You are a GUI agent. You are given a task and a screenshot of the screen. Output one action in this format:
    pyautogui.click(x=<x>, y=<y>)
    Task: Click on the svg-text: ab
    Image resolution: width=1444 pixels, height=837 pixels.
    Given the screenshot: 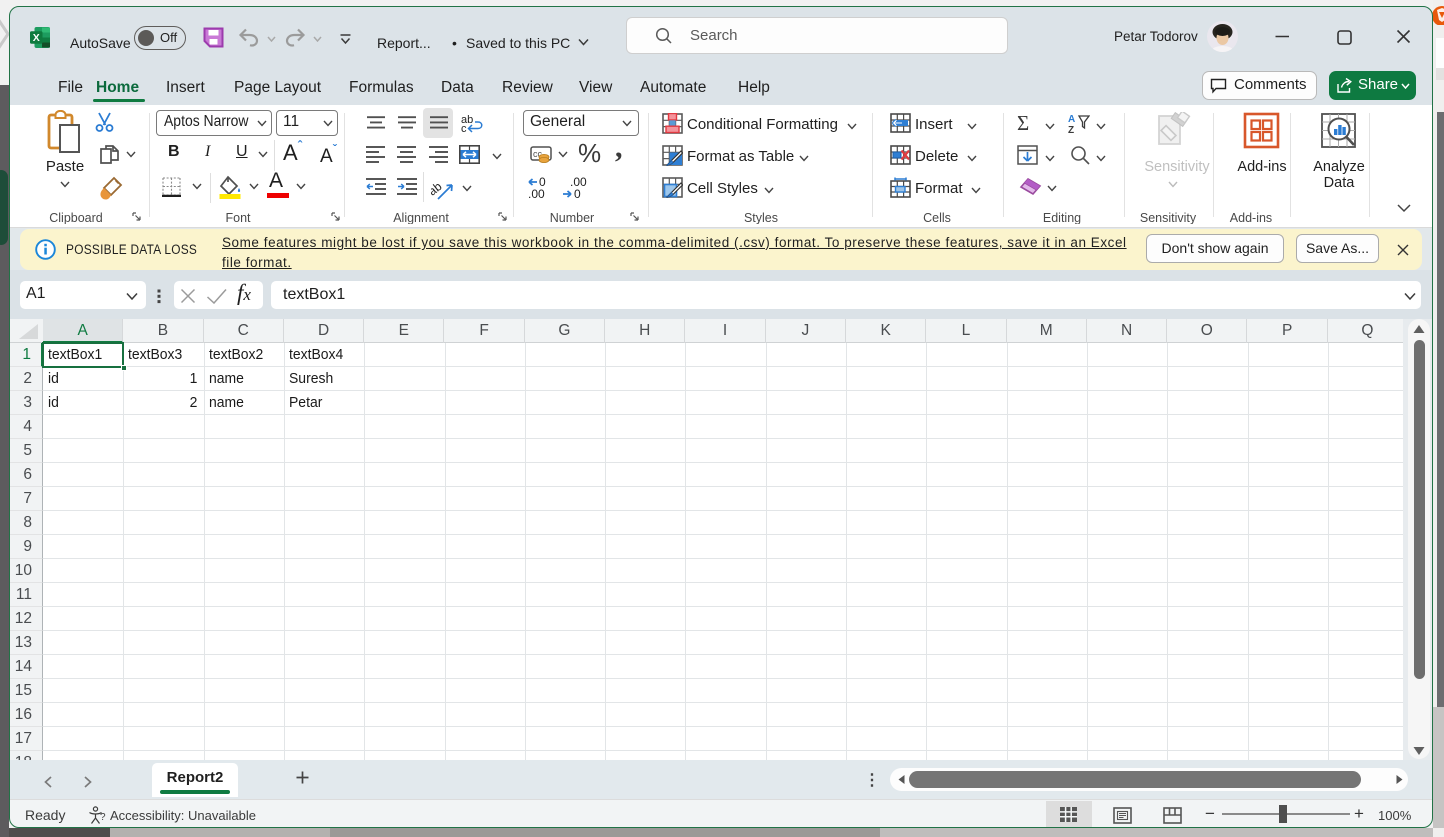 What is the action you would take?
    pyautogui.click(x=438, y=188)
    